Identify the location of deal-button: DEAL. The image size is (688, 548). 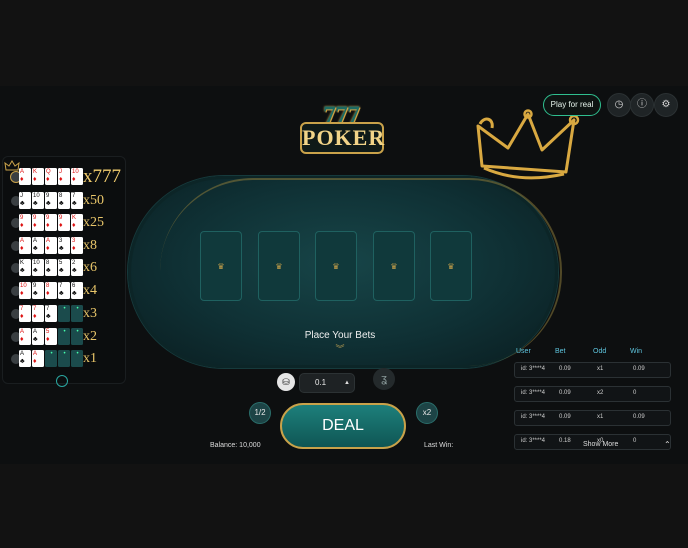
(343, 426).